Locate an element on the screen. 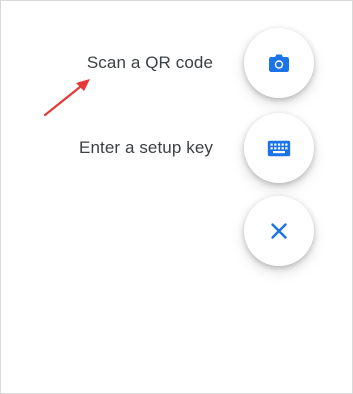  close-icon is located at coordinates (279, 231).